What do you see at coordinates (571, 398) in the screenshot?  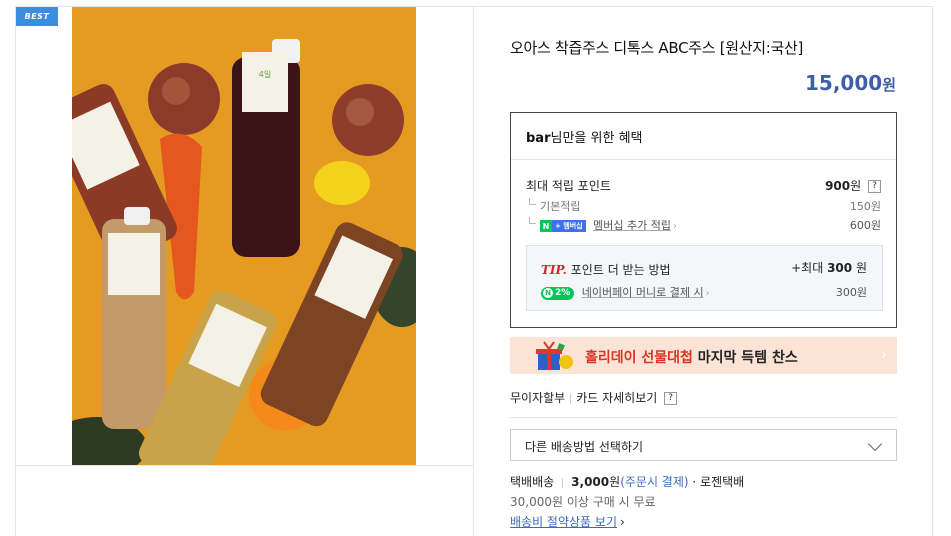 I see `link-divider` at bounding box center [571, 398].